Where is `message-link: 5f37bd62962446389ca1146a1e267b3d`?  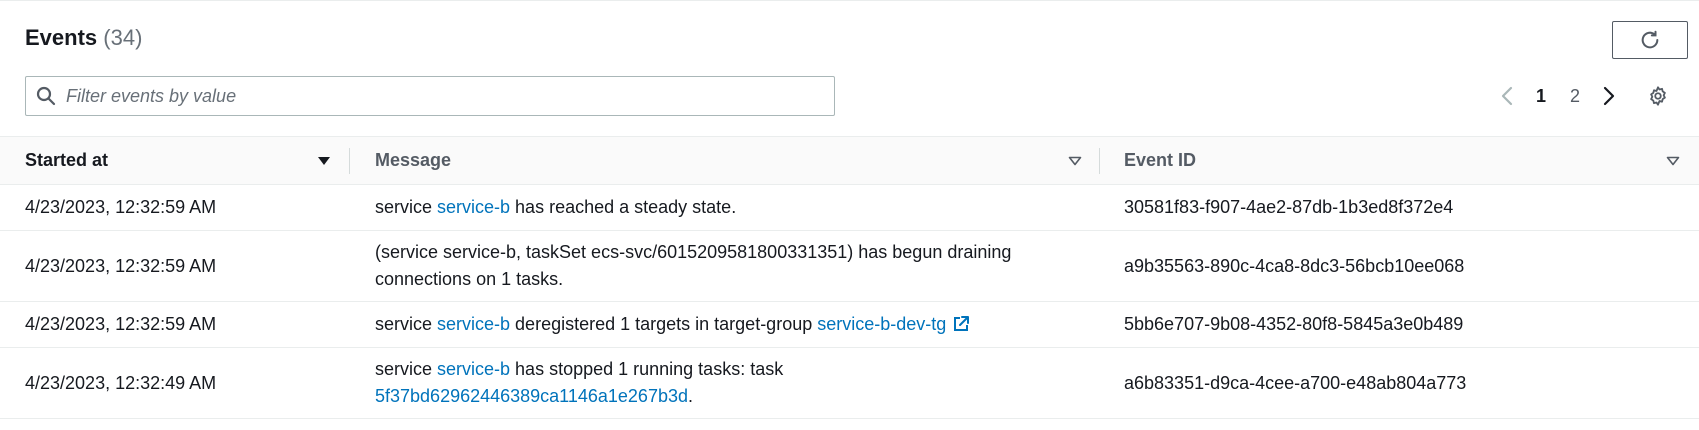 message-link: 5f37bd62962446389ca1146a1e267b3d is located at coordinates (531, 396).